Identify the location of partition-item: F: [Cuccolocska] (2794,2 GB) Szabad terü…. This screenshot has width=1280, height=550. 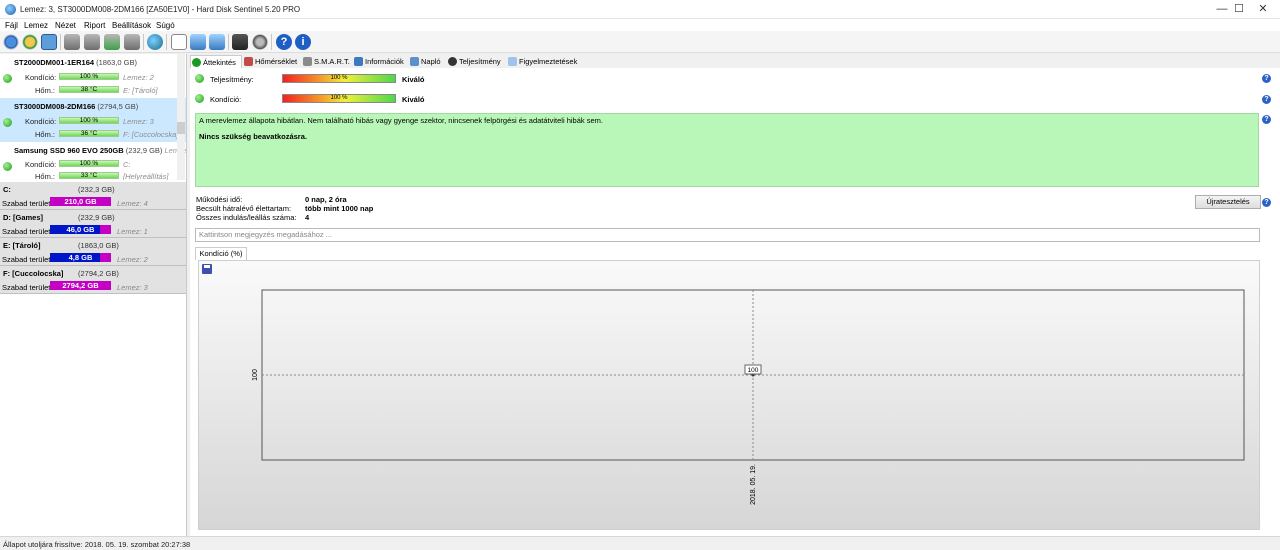
(93, 280).